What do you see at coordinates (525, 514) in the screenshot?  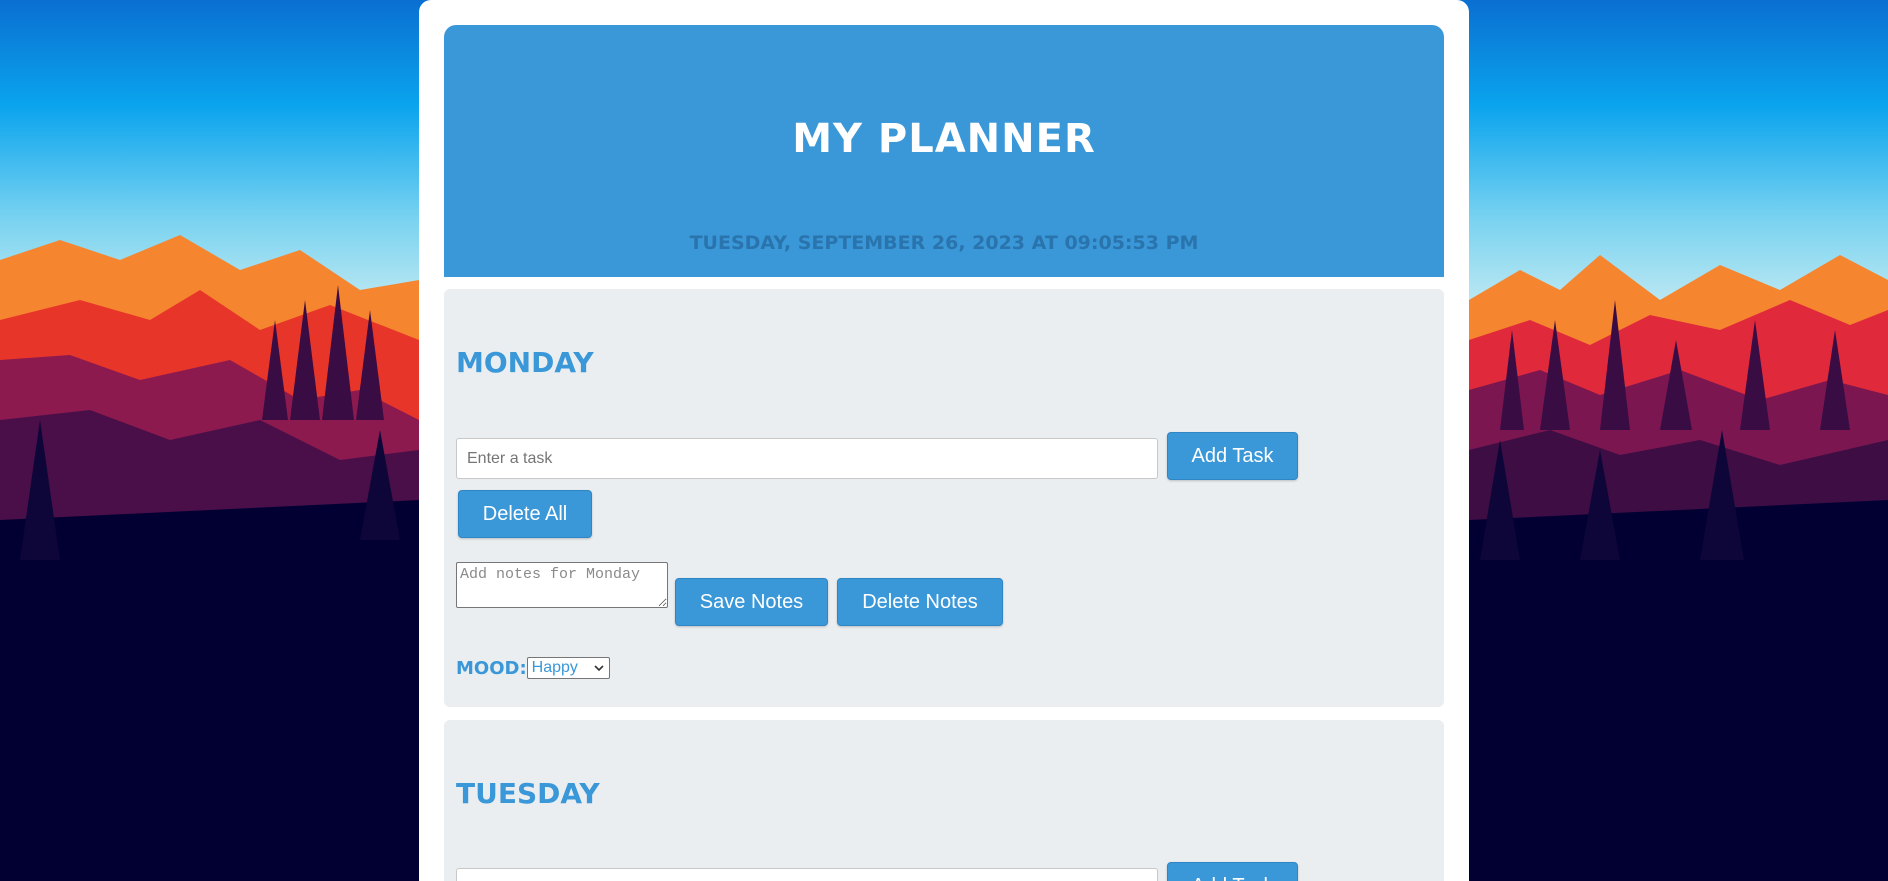 I see `delete-all-button: Delete All` at bounding box center [525, 514].